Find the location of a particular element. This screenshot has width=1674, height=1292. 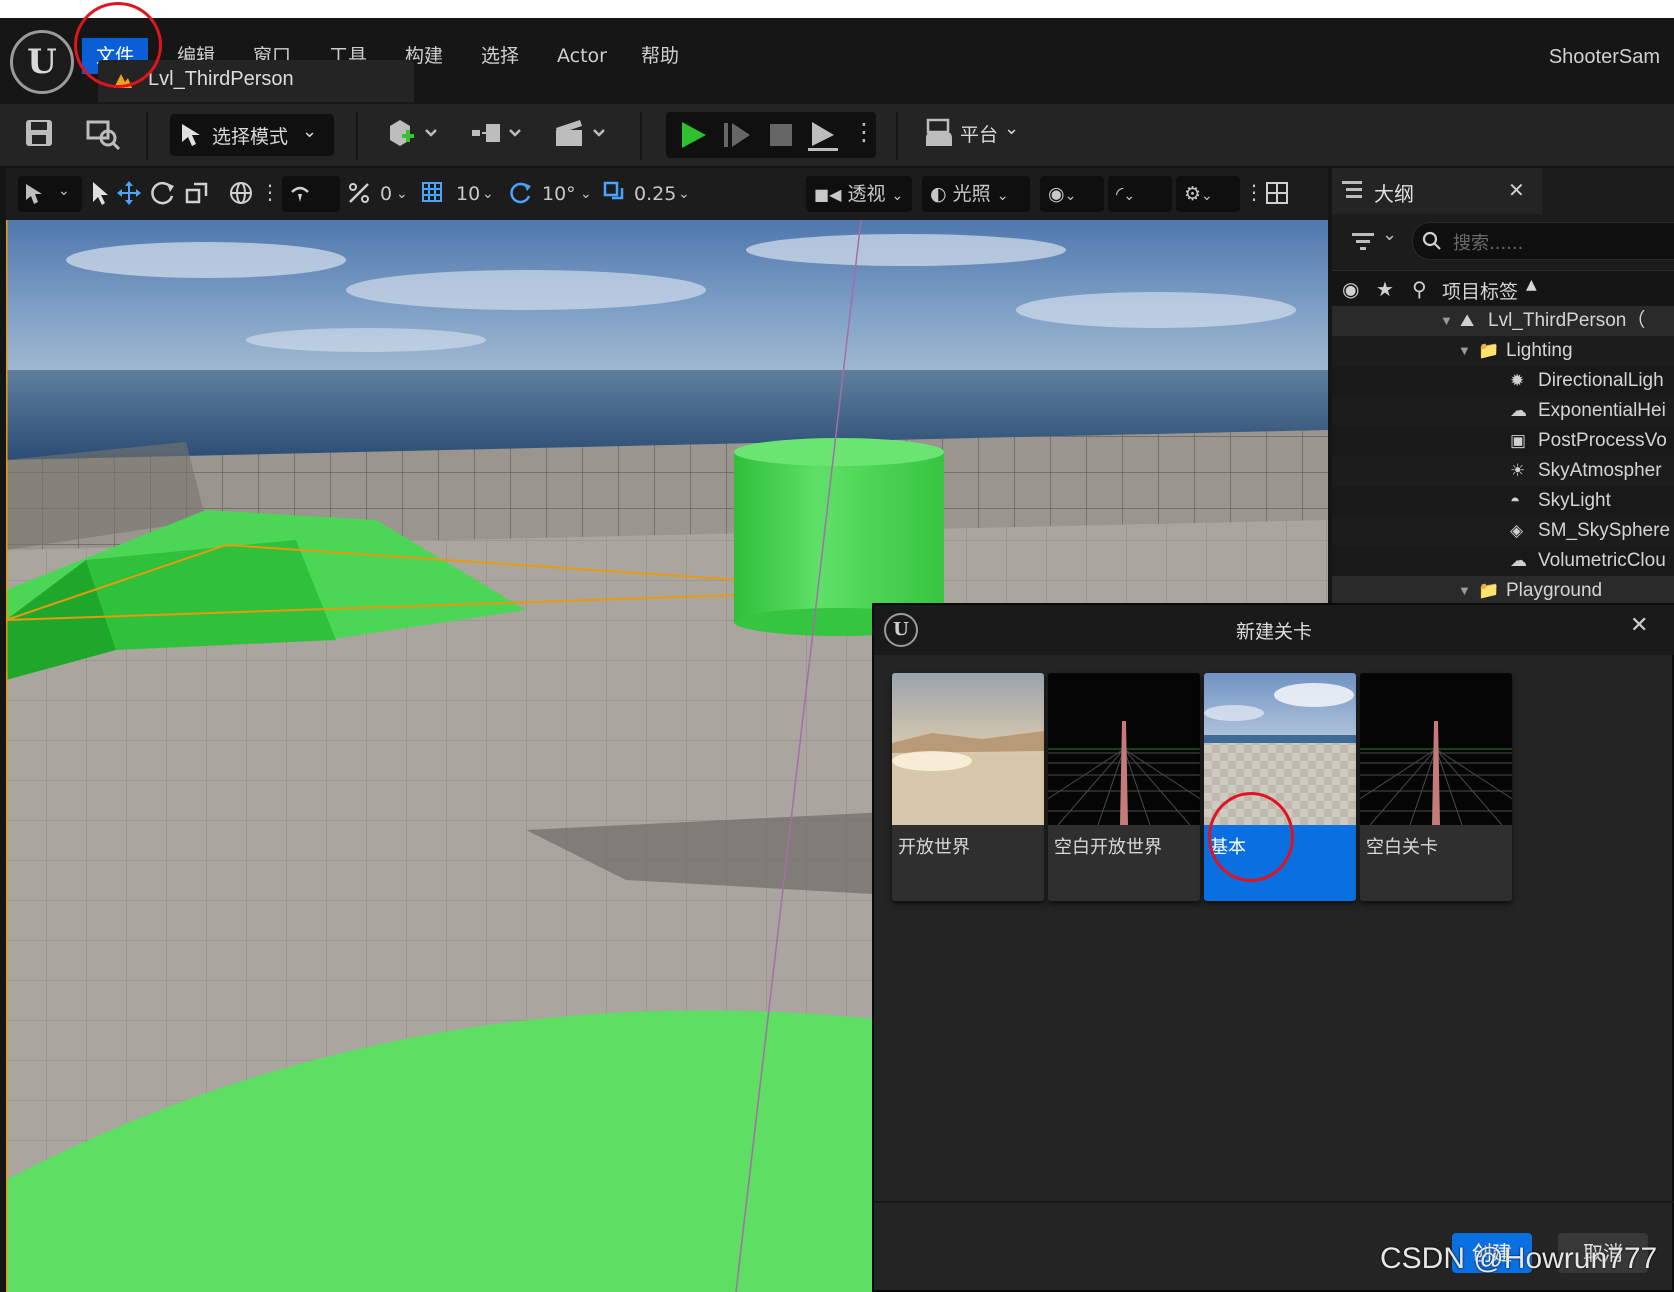

main-toolbar: 选择模式 ⌄ ⋮ 平台 ⌄ is located at coordinates (837, 135).